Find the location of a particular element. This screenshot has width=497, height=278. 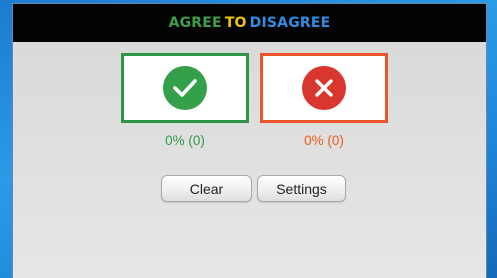

title-to: TO is located at coordinates (235, 23).